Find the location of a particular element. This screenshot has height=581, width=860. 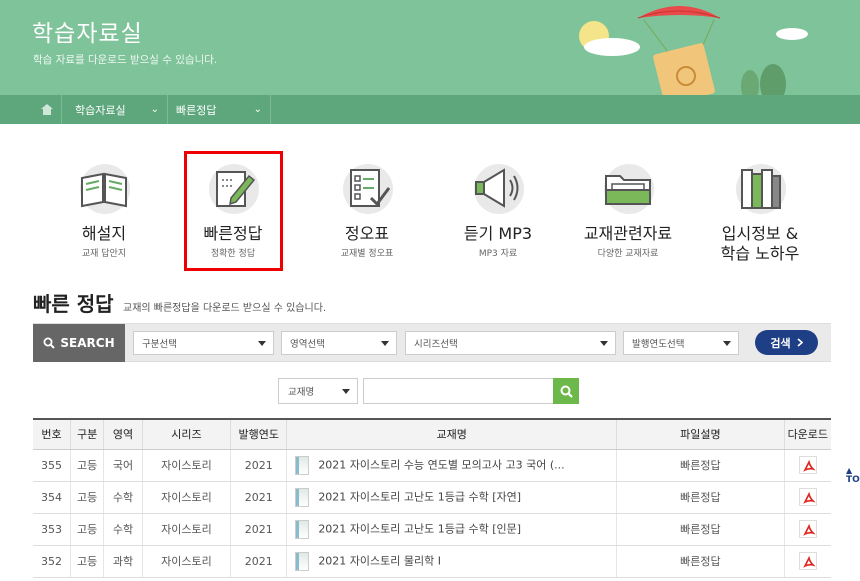

cell-title: 2021 자이스토리 물리학 Ⅰ is located at coordinates (452, 561).